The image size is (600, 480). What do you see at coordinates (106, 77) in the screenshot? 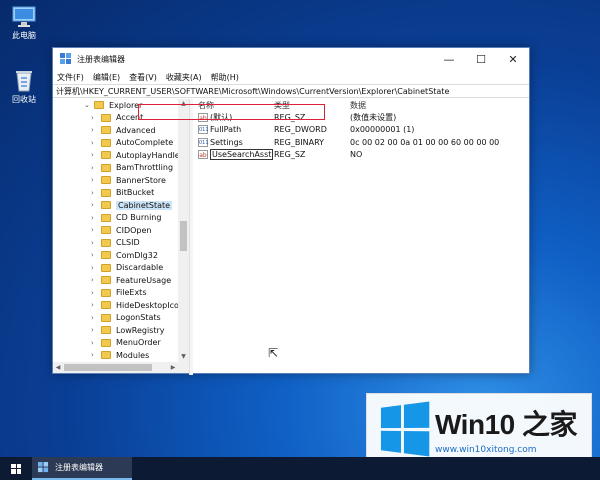
I see `menu-edit: 编辑(E)` at bounding box center [106, 77].